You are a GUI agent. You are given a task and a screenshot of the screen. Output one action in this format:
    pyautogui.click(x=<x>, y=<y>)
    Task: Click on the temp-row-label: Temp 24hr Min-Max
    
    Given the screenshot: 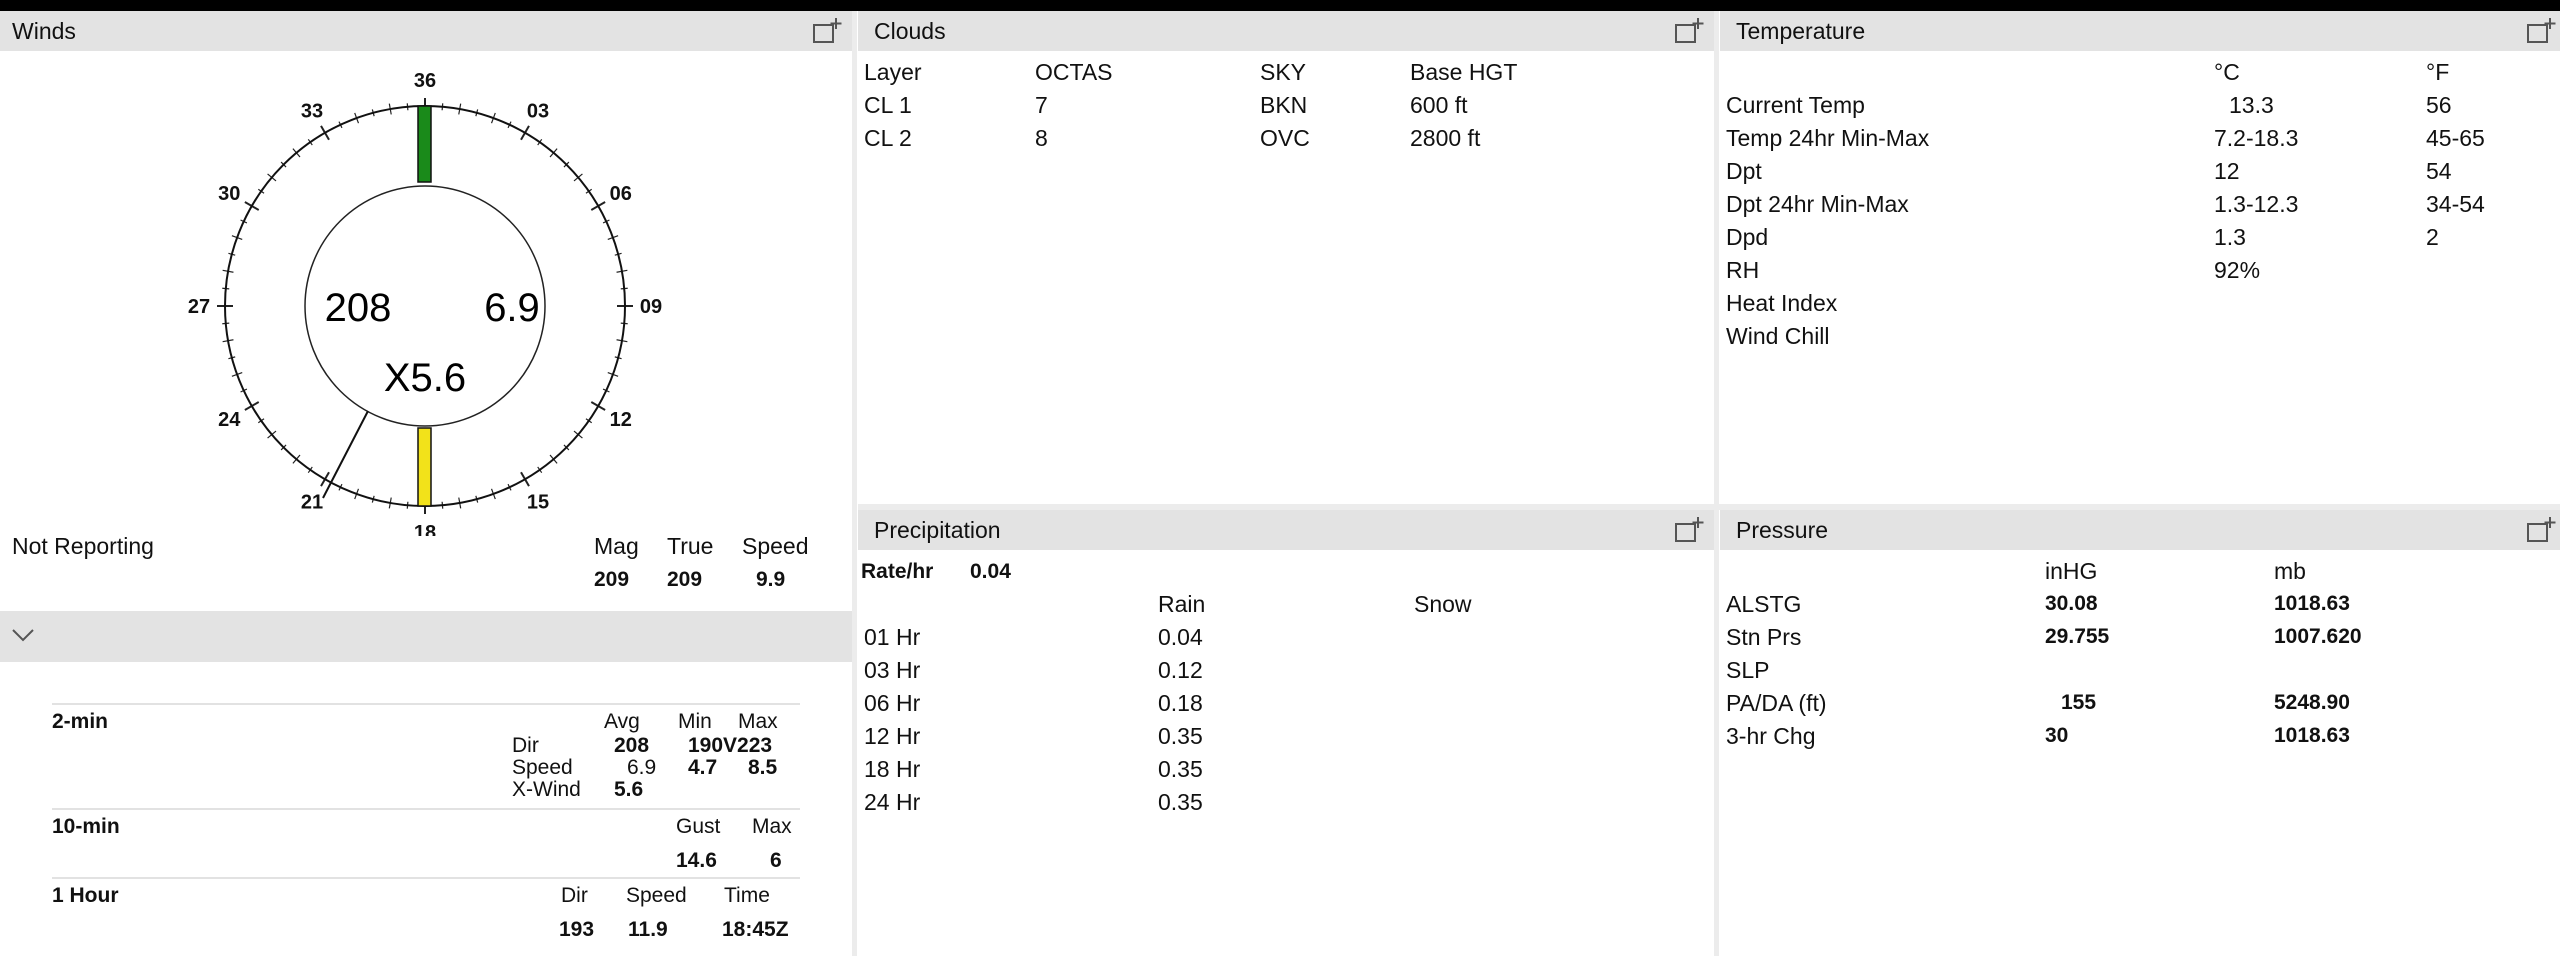 What is the action you would take?
    pyautogui.click(x=1828, y=138)
    